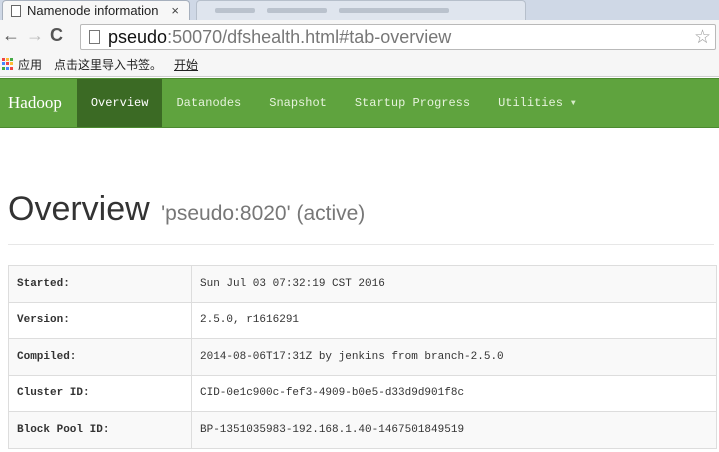  I want to click on row-value: Sun Jul 03 07:32:19 CST 2016, so click(454, 284).